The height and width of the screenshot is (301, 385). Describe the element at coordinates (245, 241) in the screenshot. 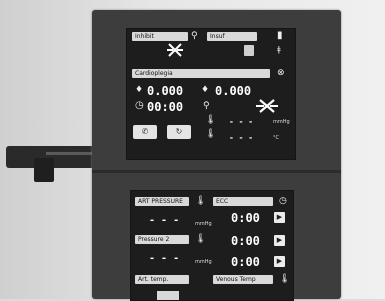

I see `timer-2-value: 0:00` at that location.